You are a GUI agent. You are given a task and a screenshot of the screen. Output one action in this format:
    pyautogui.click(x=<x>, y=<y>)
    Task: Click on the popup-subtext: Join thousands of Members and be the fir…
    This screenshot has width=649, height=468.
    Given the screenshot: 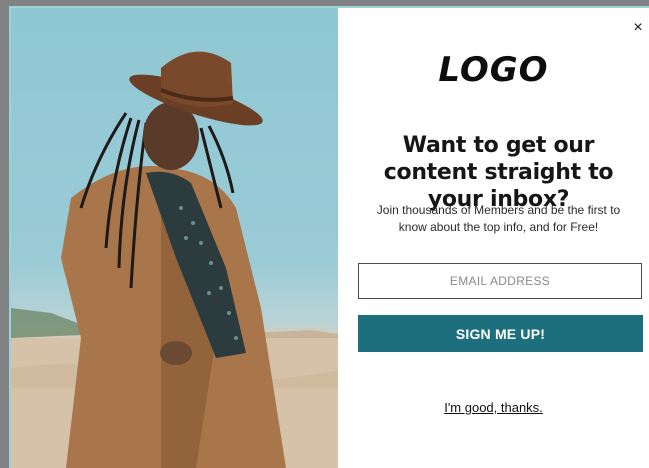 What is the action you would take?
    pyautogui.click(x=498, y=218)
    